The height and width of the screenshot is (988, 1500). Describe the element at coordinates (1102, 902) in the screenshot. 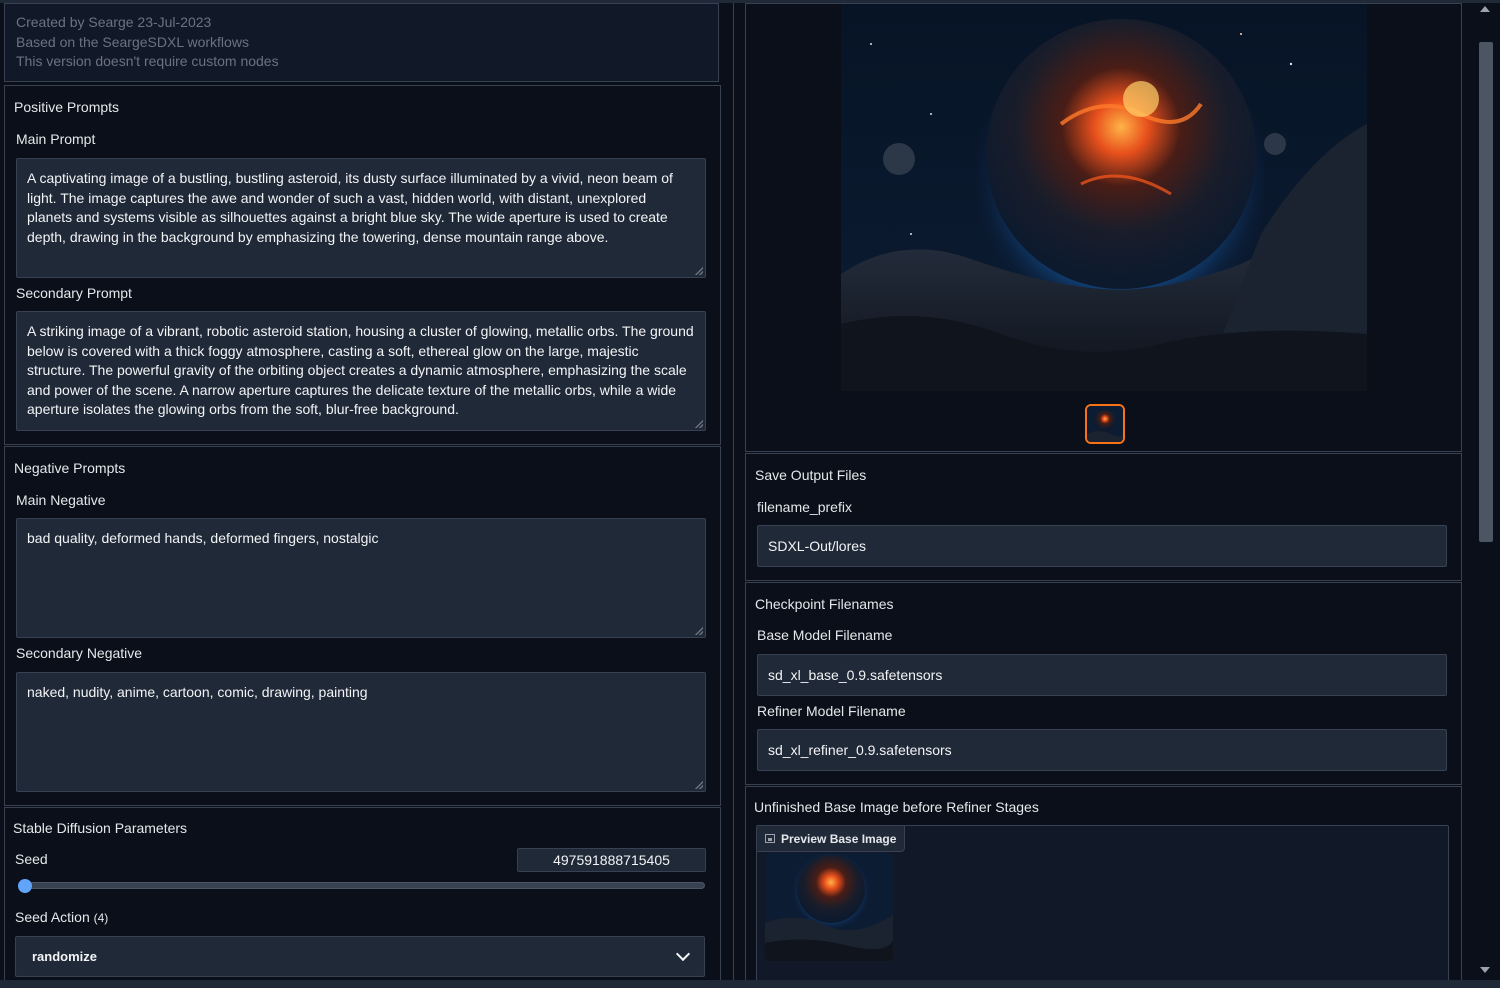

I see `preview-base-image-box: Preview Base Image` at that location.